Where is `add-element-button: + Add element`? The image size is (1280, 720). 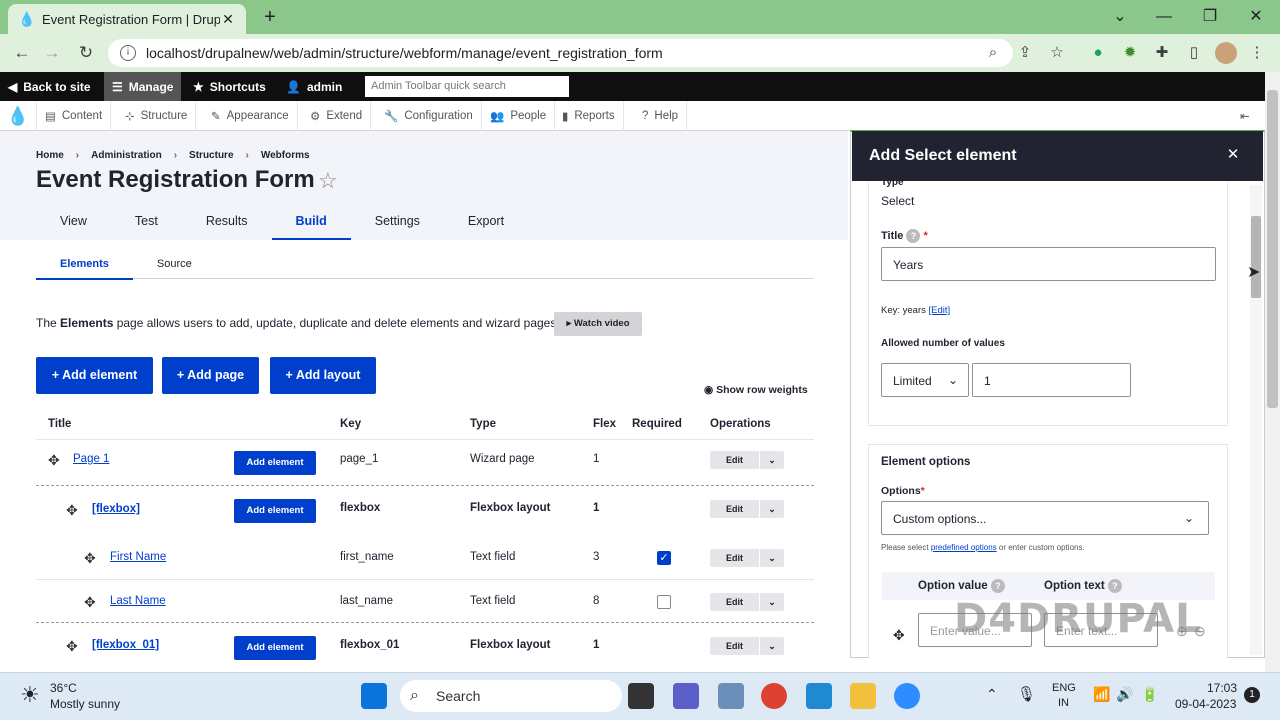 add-element-button: + Add element is located at coordinates (94, 375).